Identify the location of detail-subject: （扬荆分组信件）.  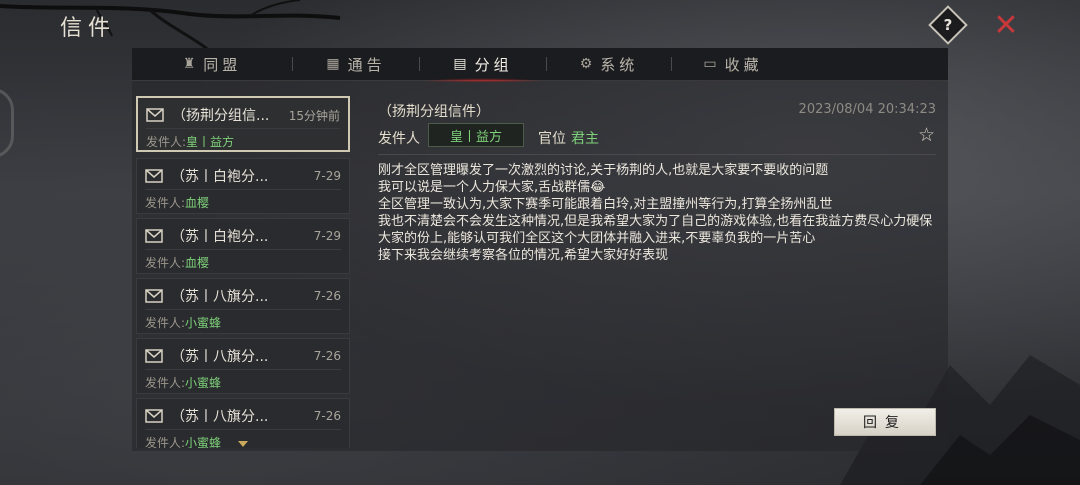
(434, 112).